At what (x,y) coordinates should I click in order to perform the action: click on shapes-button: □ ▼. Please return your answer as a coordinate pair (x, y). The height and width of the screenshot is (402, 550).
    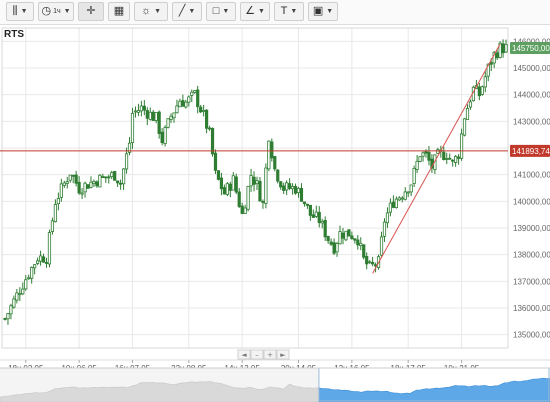
    Looking at the image, I should click on (221, 11).